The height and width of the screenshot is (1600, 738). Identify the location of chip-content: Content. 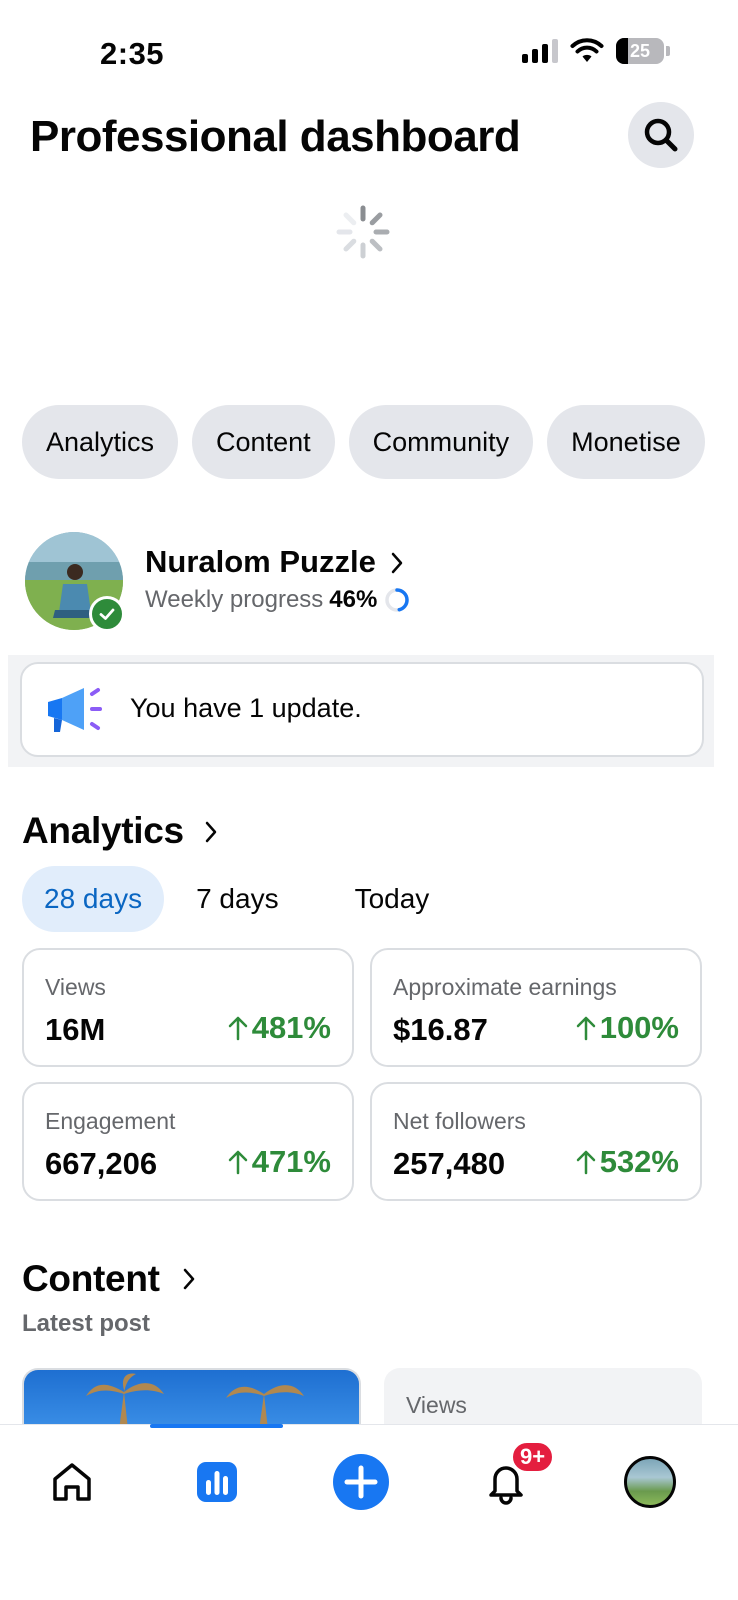
(263, 442).